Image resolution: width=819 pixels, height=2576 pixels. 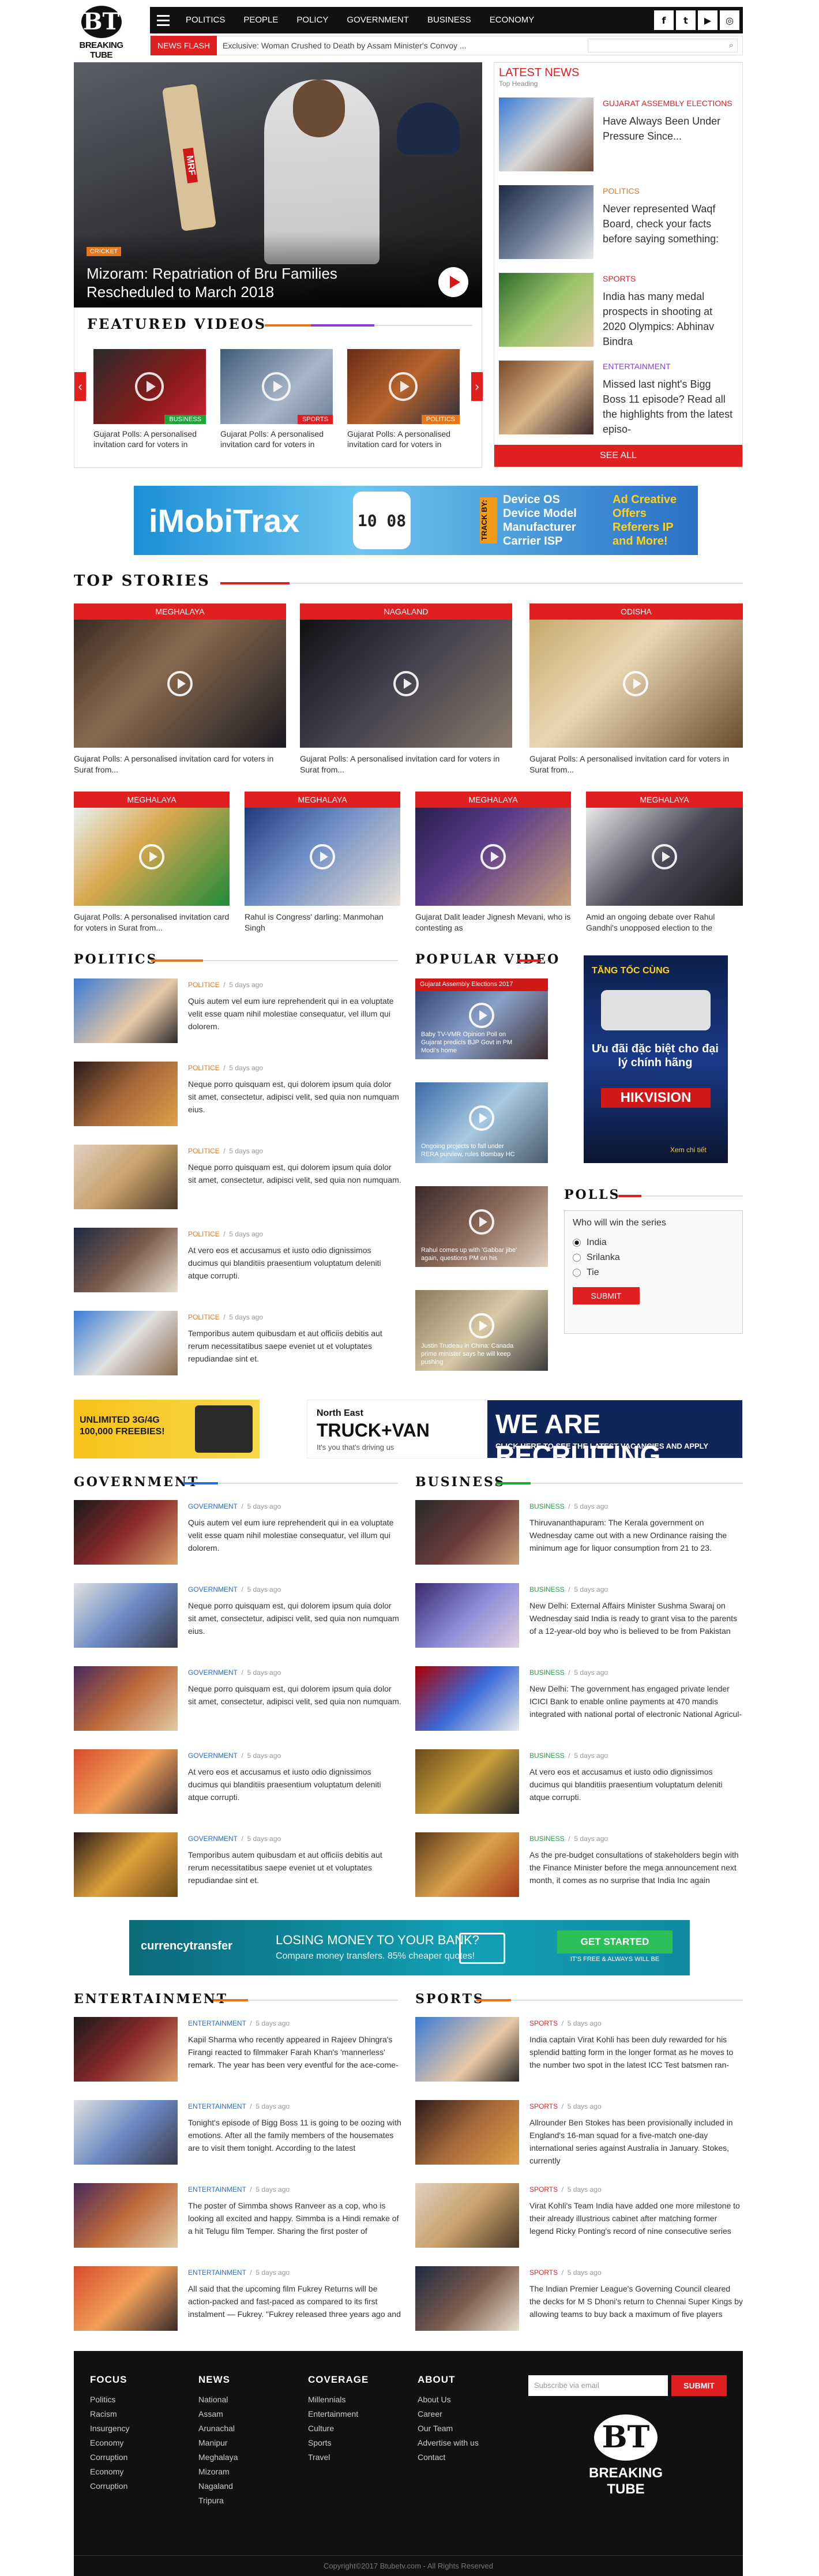 I want to click on instagram-icon: ◎, so click(x=729, y=20).